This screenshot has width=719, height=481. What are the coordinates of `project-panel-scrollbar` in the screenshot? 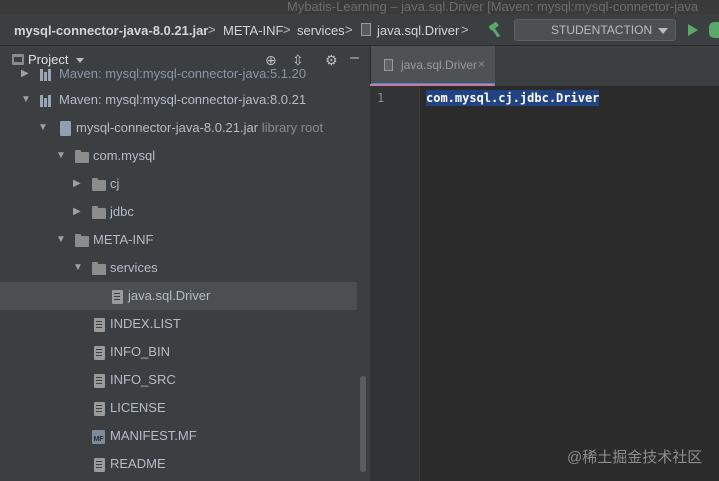 It's located at (363, 424).